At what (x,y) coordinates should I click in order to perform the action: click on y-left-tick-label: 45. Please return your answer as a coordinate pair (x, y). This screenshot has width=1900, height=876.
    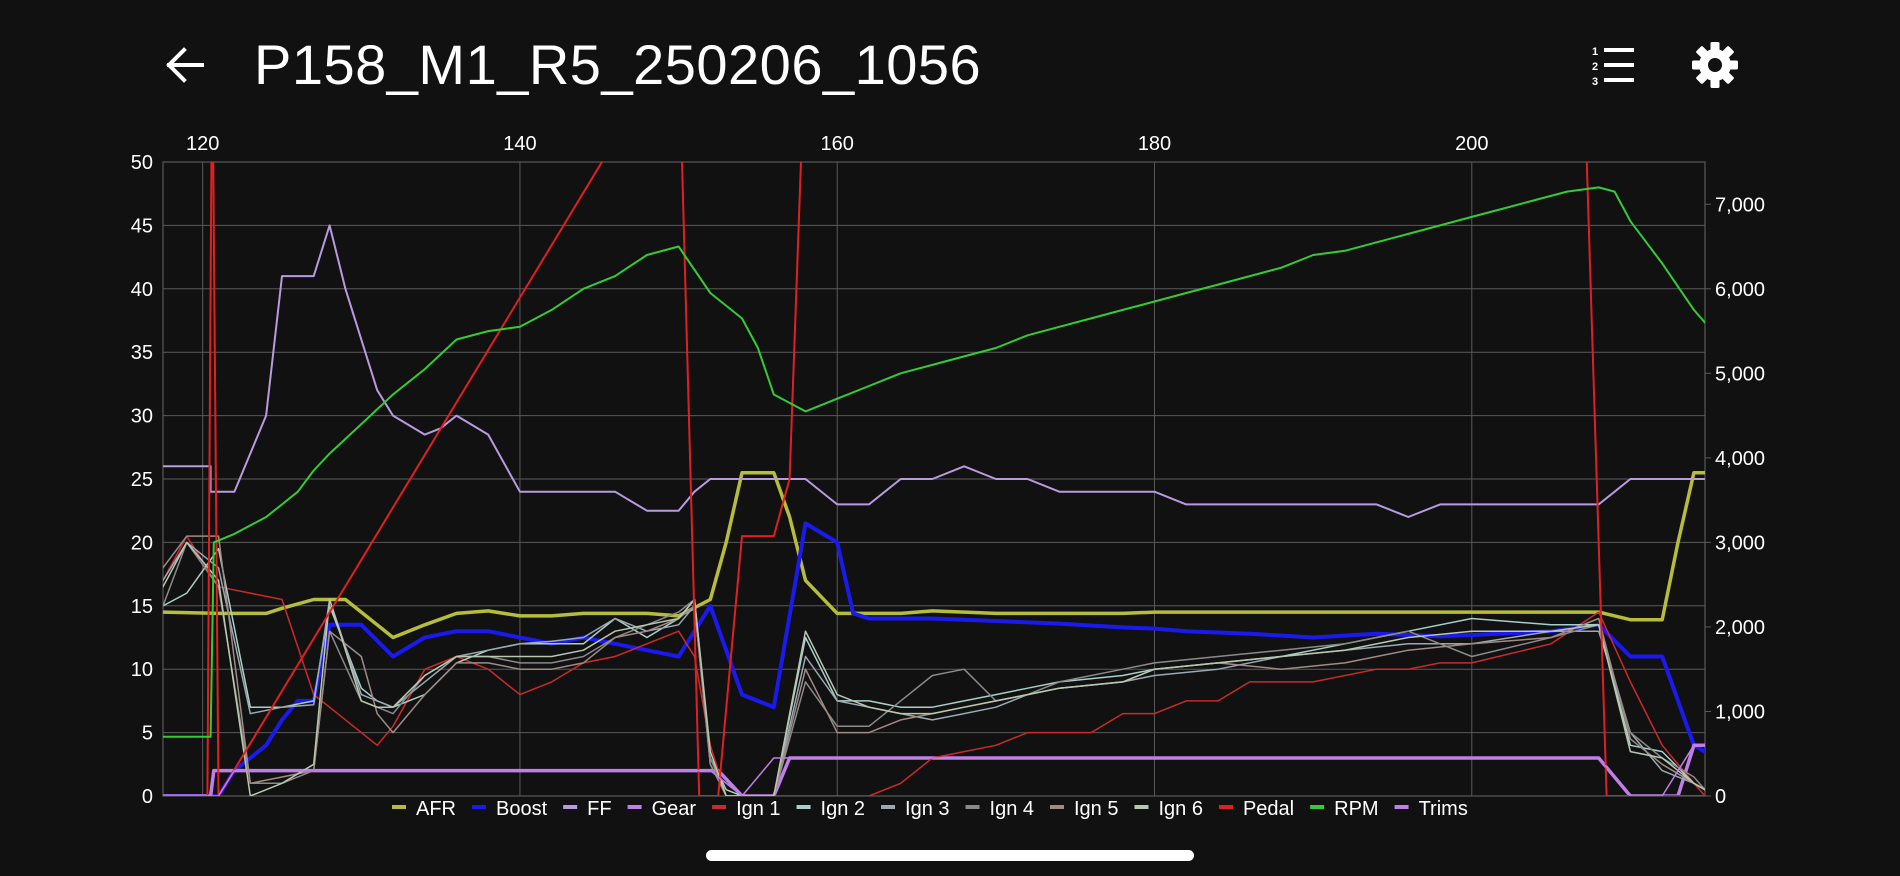
    Looking at the image, I should click on (142, 226).